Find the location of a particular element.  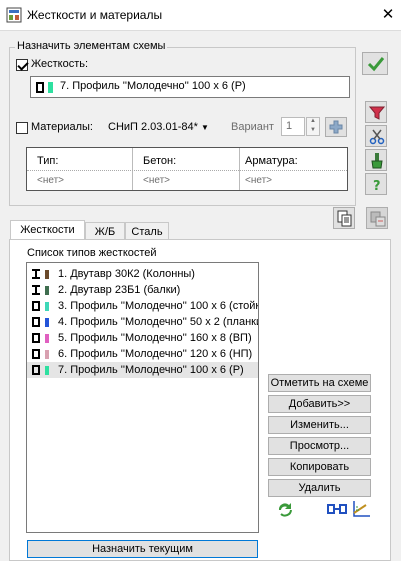

scissors-icon is located at coordinates (377, 137).